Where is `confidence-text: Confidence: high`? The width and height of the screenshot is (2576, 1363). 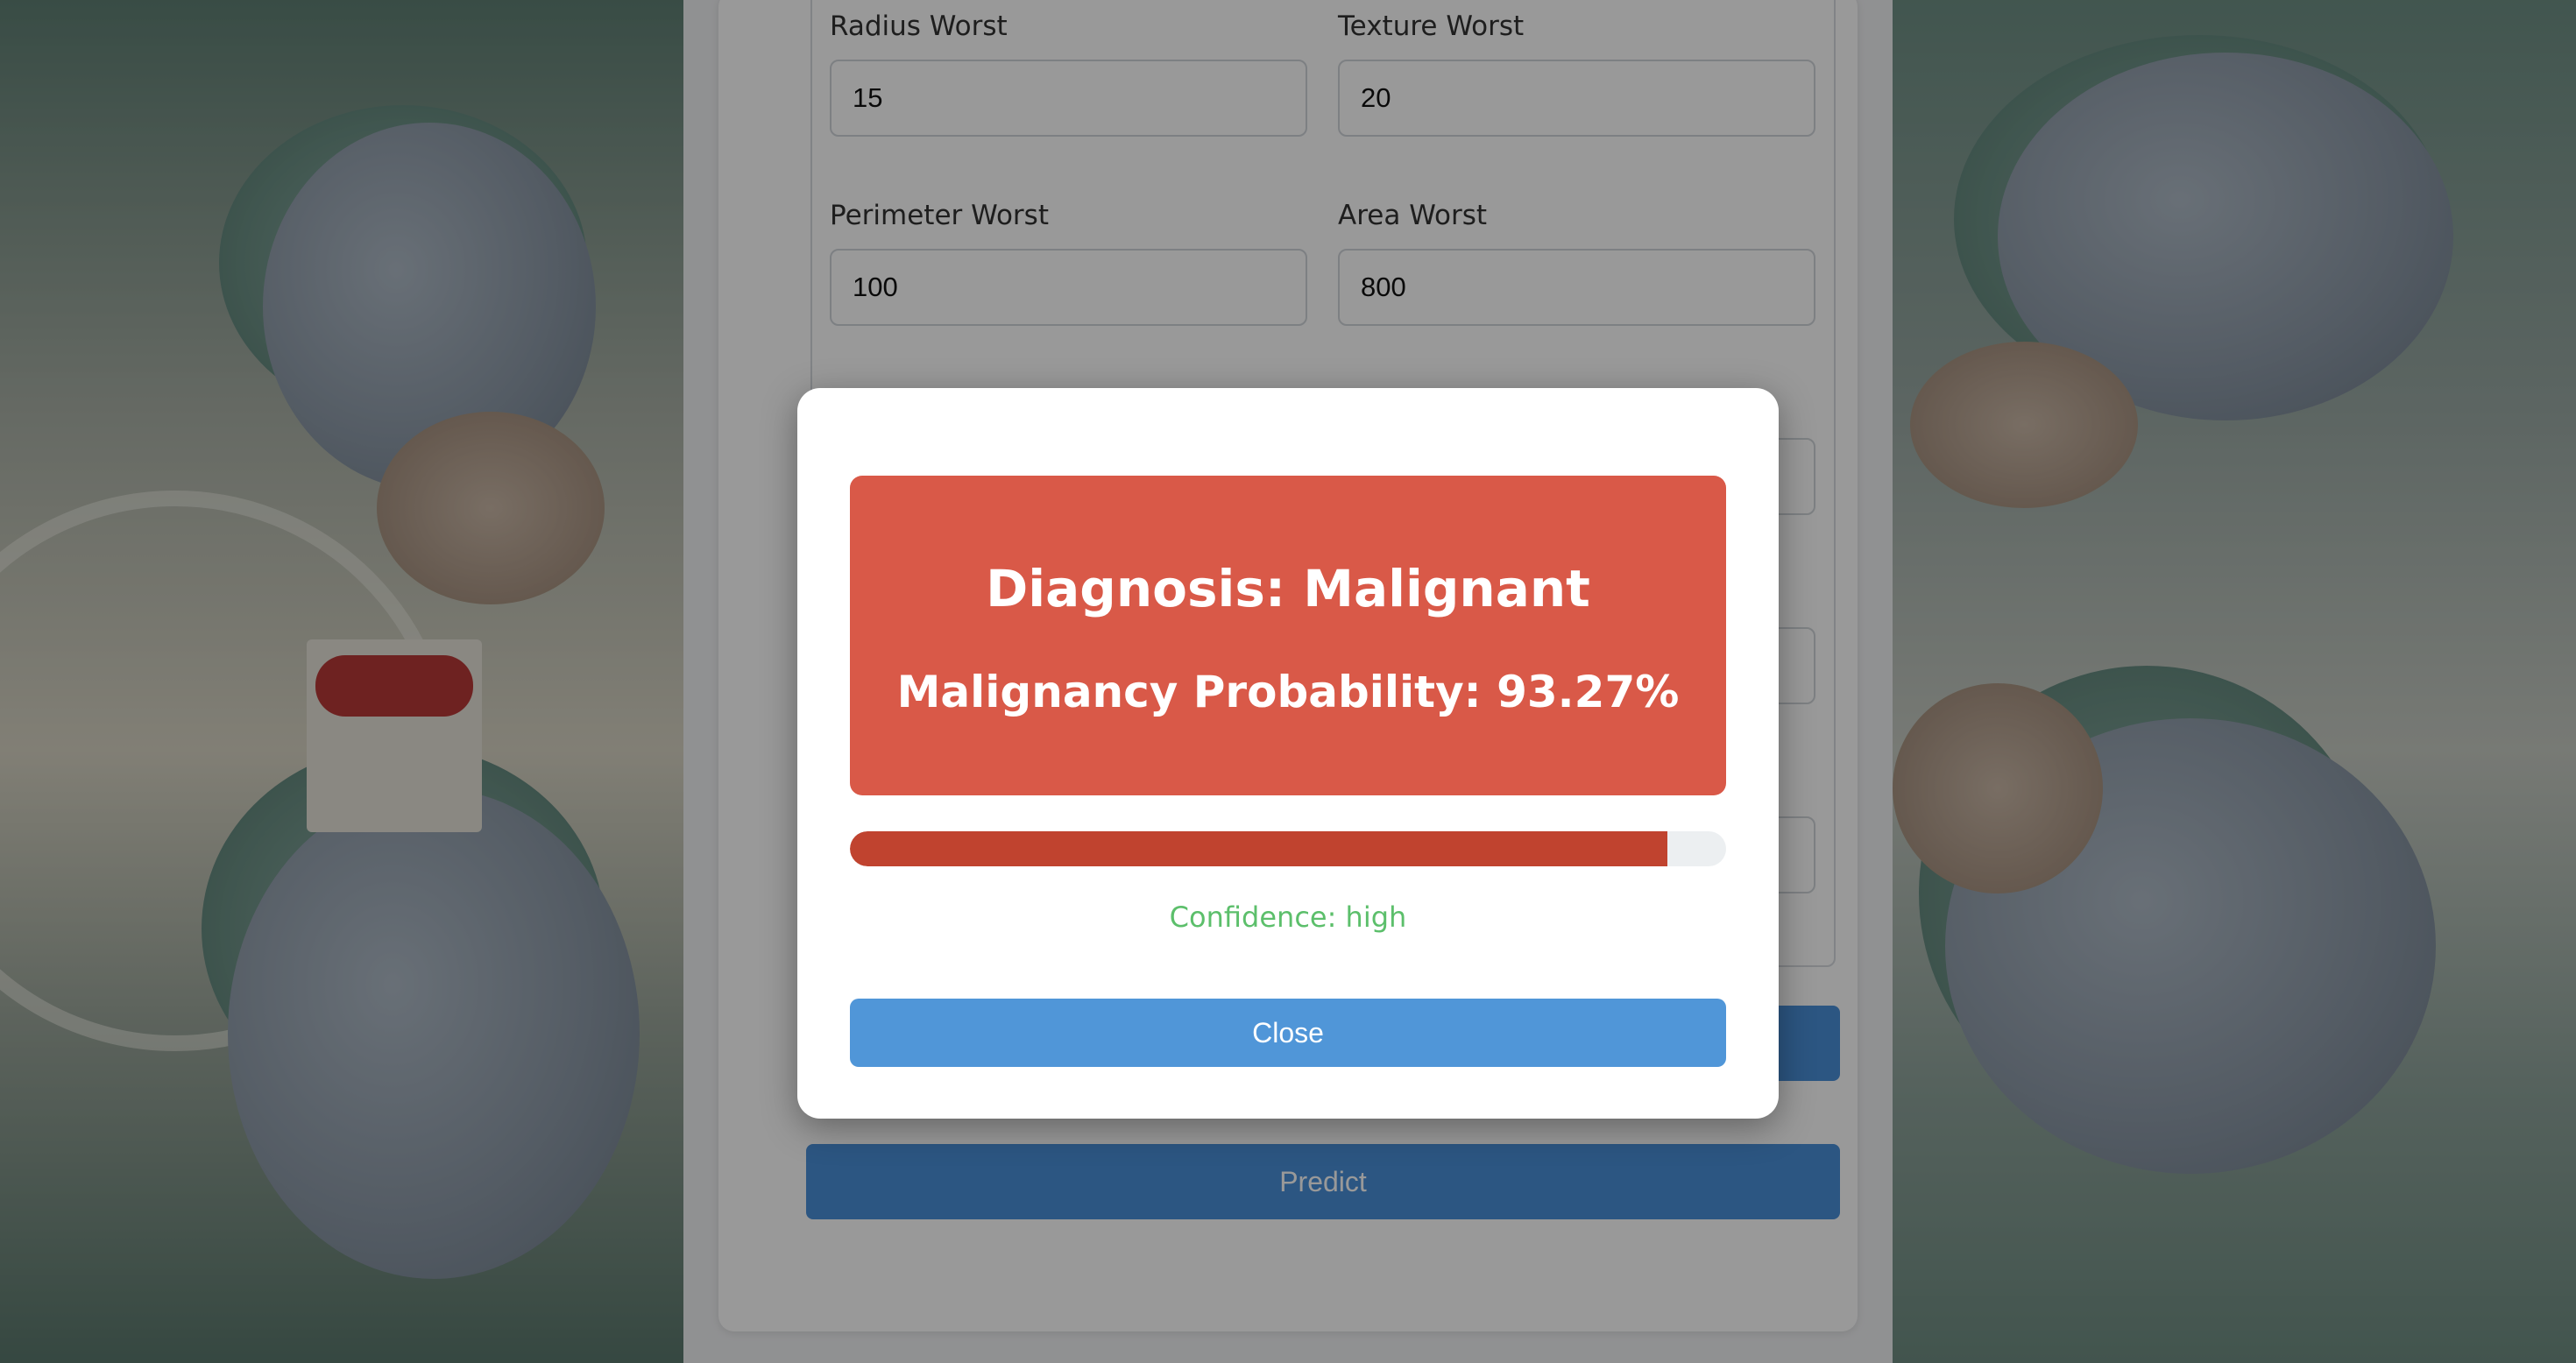 confidence-text: Confidence: high is located at coordinates (1288, 917).